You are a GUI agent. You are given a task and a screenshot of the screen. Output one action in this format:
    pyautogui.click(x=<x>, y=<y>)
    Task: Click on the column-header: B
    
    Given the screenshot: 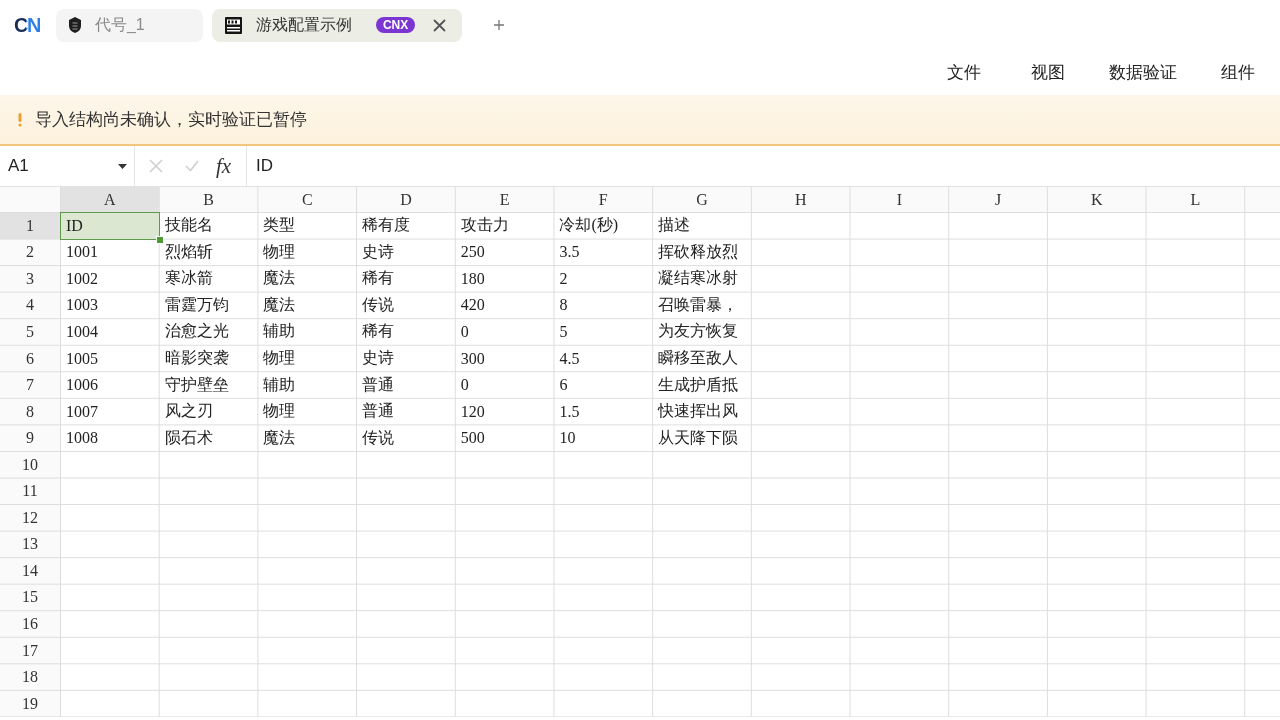 What is the action you would take?
    pyautogui.click(x=208, y=199)
    